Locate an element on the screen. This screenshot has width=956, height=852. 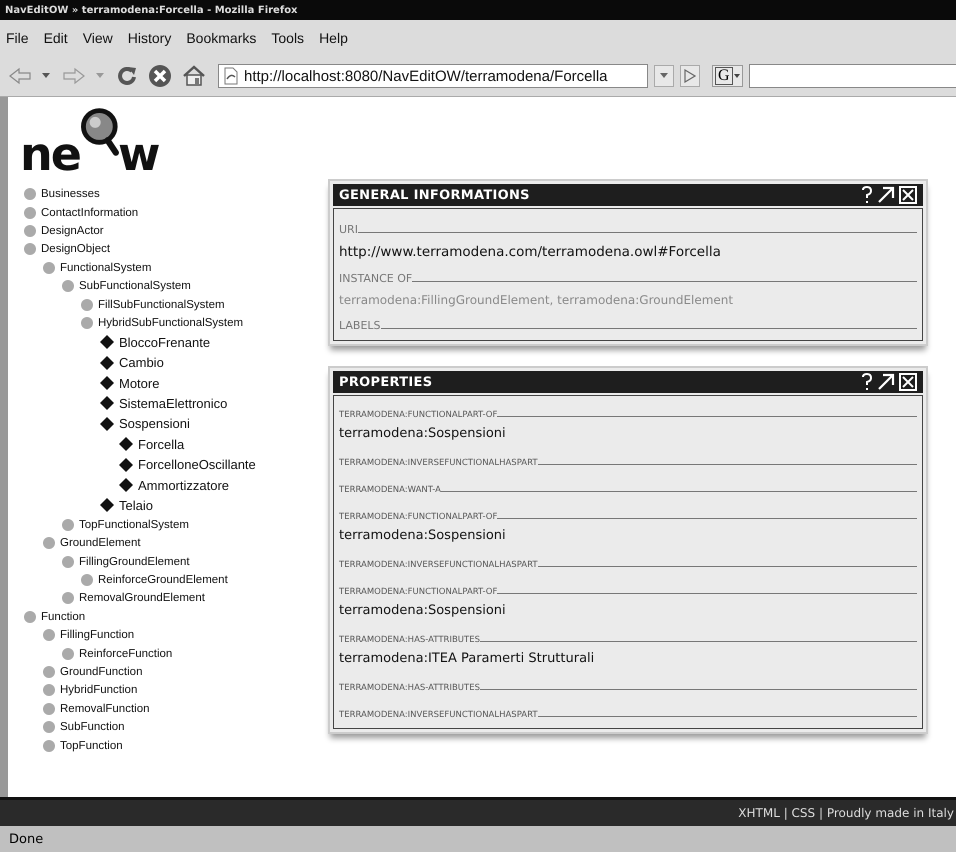
tree-item: BloccoFrenante is located at coordinates (164, 342).